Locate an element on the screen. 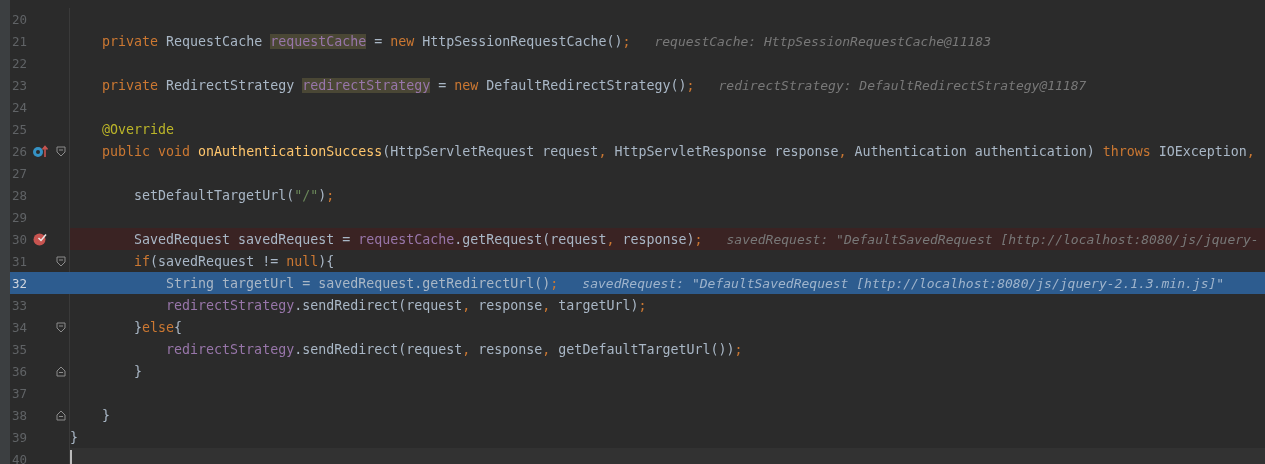  code-line: public void onAuthenticationSuccess(HttpServletRequest request, HttpServletResponse response, Authentication authentication) throws IOException, is located at coordinates (678, 151).